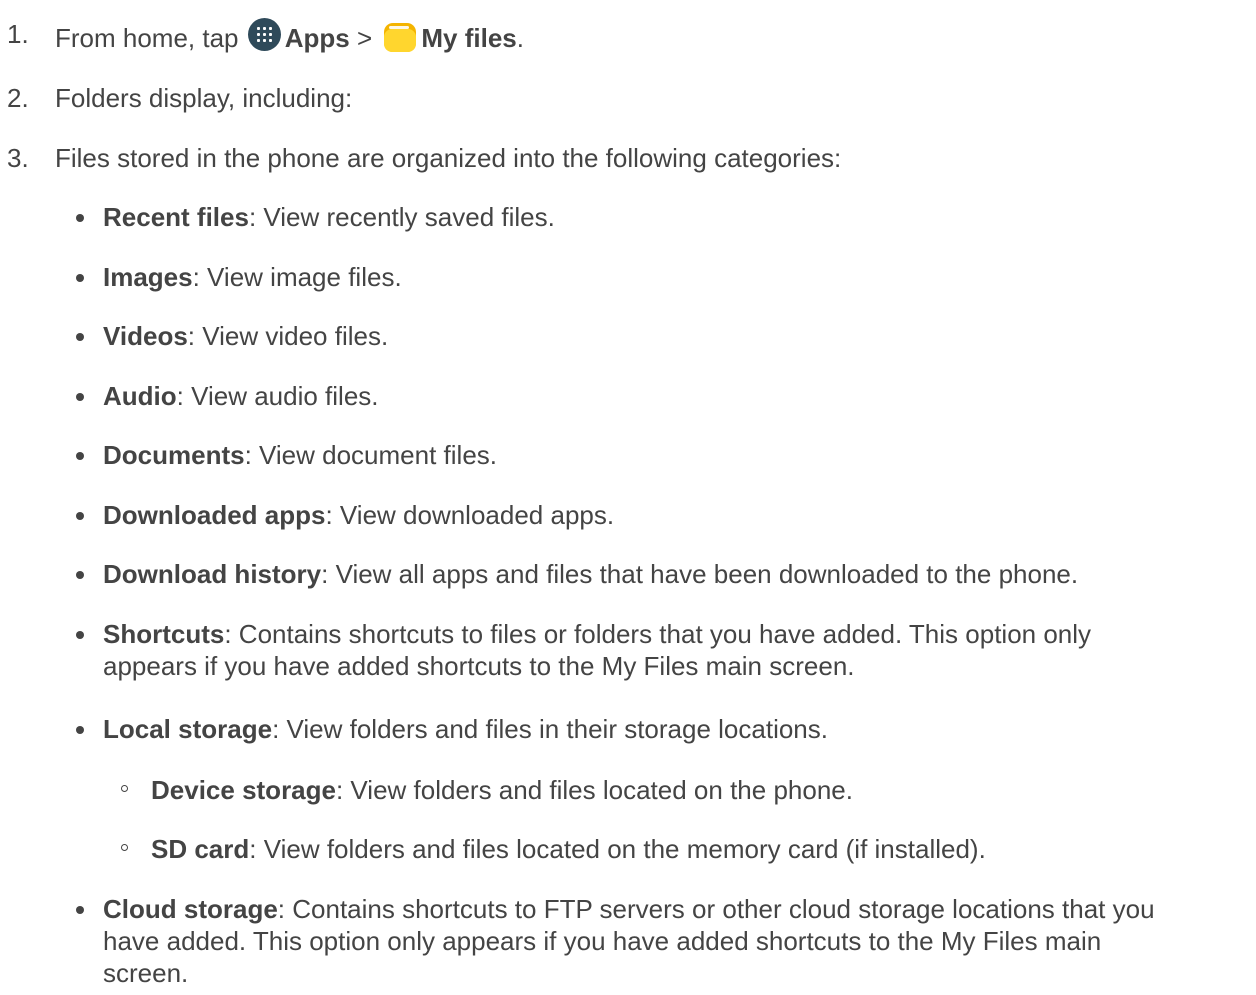  What do you see at coordinates (146, 973) in the screenshot?
I see `category-desc-line-3: screen.` at bounding box center [146, 973].